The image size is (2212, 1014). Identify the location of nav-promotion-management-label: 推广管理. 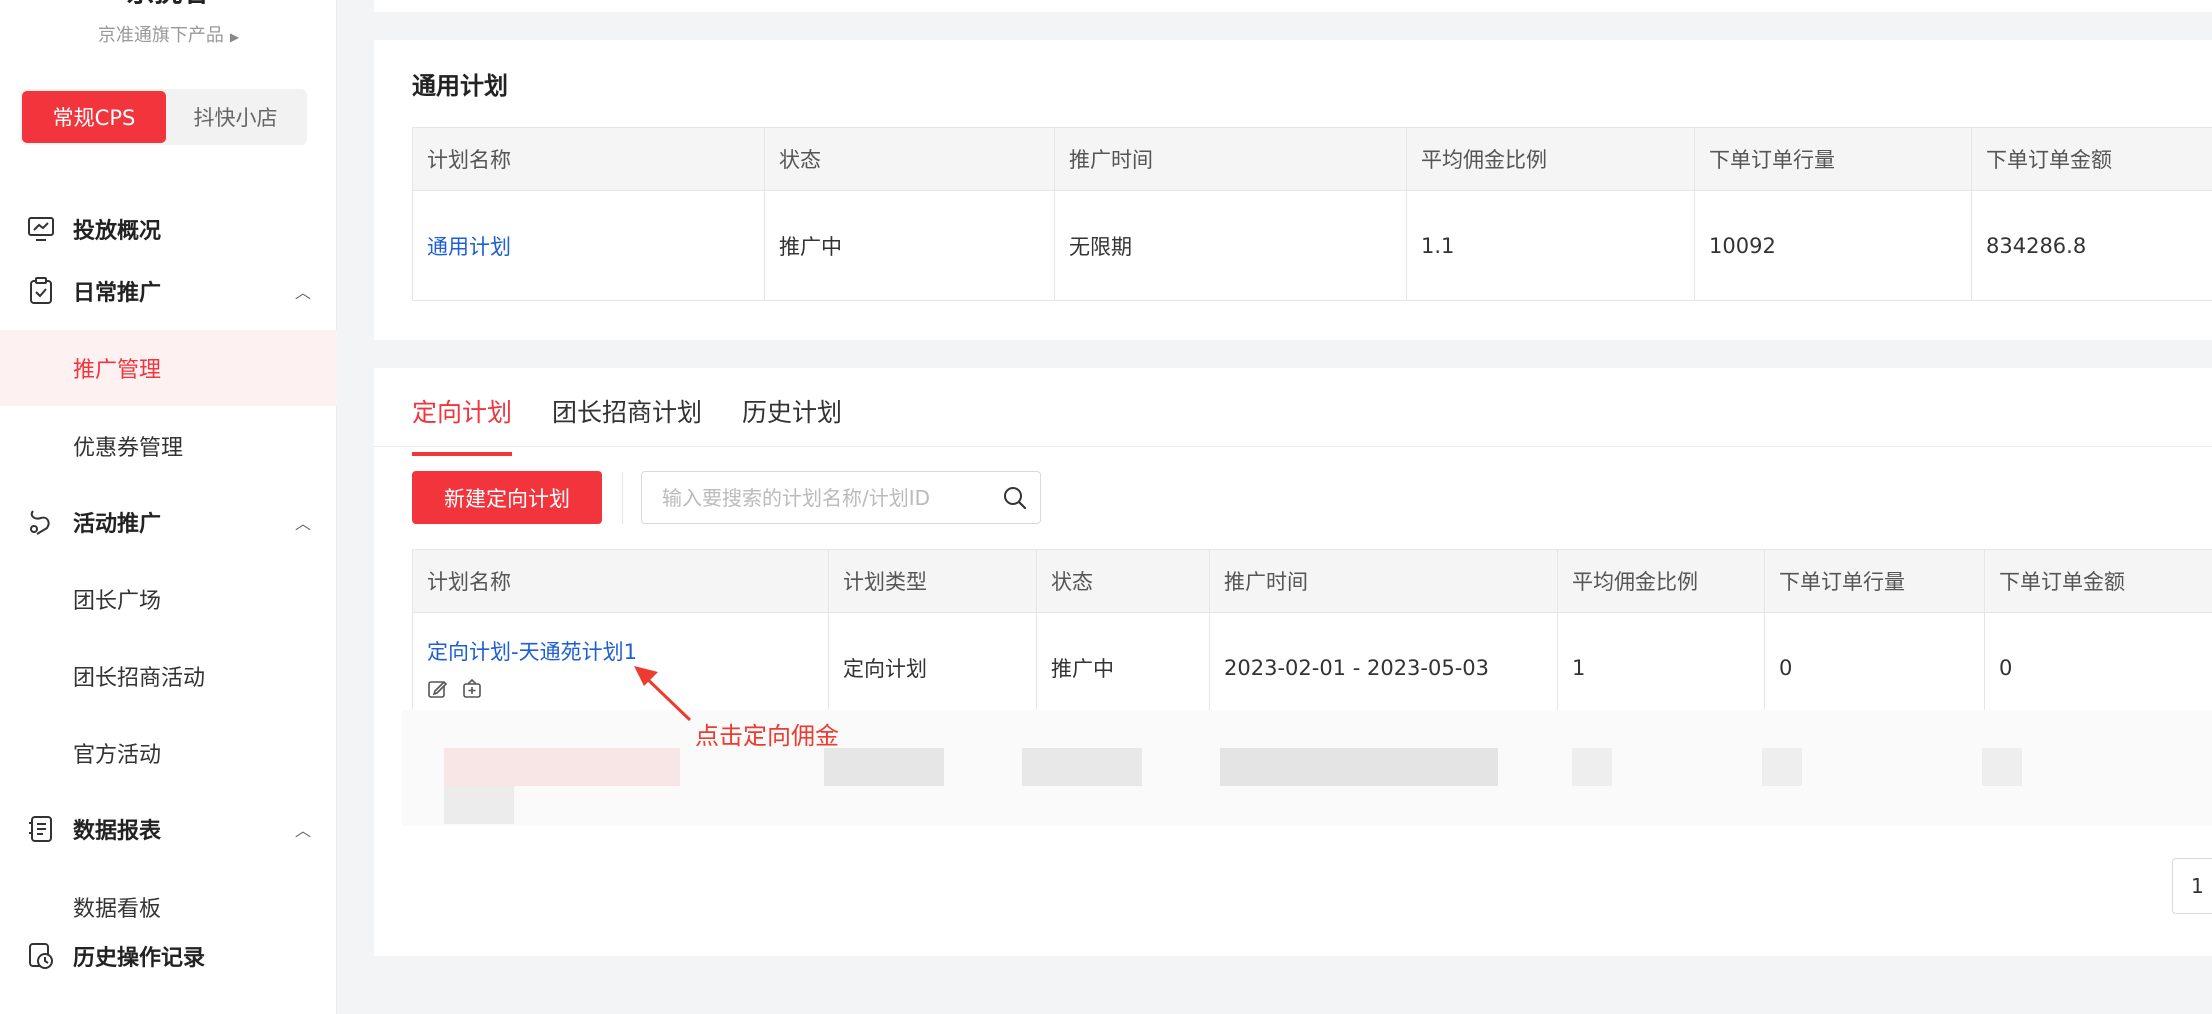
(117, 370).